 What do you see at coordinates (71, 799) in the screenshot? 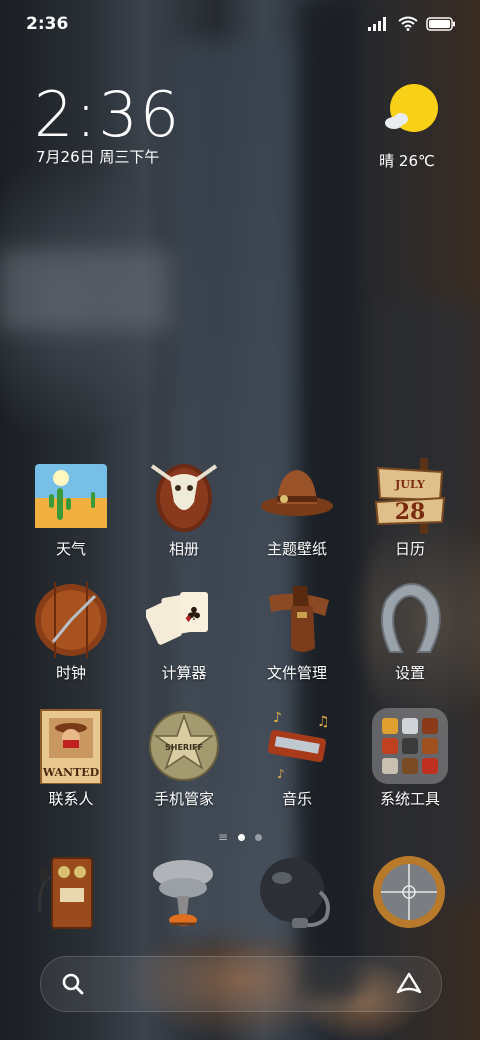
I see `app-label: 联系人` at bounding box center [71, 799].